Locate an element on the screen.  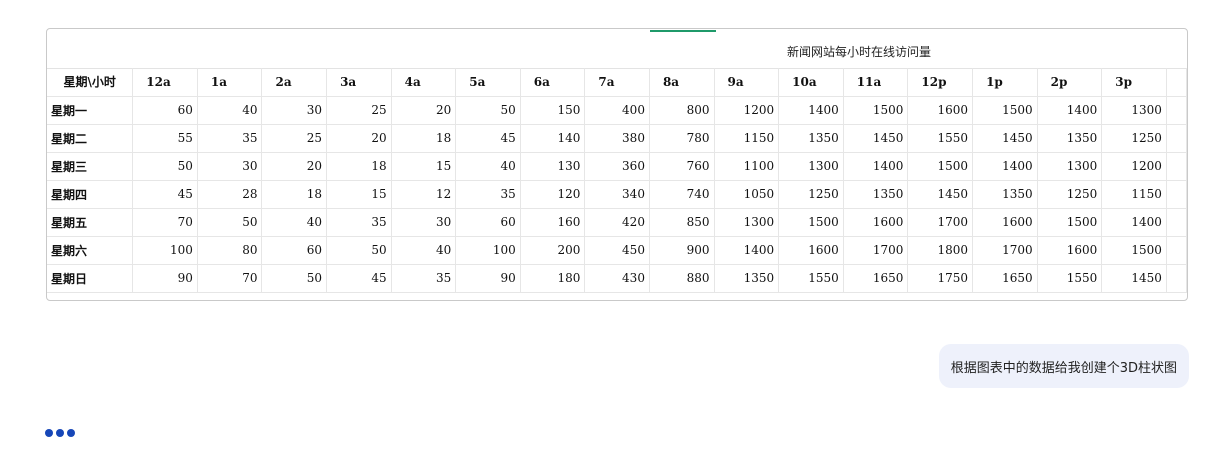
row-header: 星期五 is located at coordinates (90, 222).